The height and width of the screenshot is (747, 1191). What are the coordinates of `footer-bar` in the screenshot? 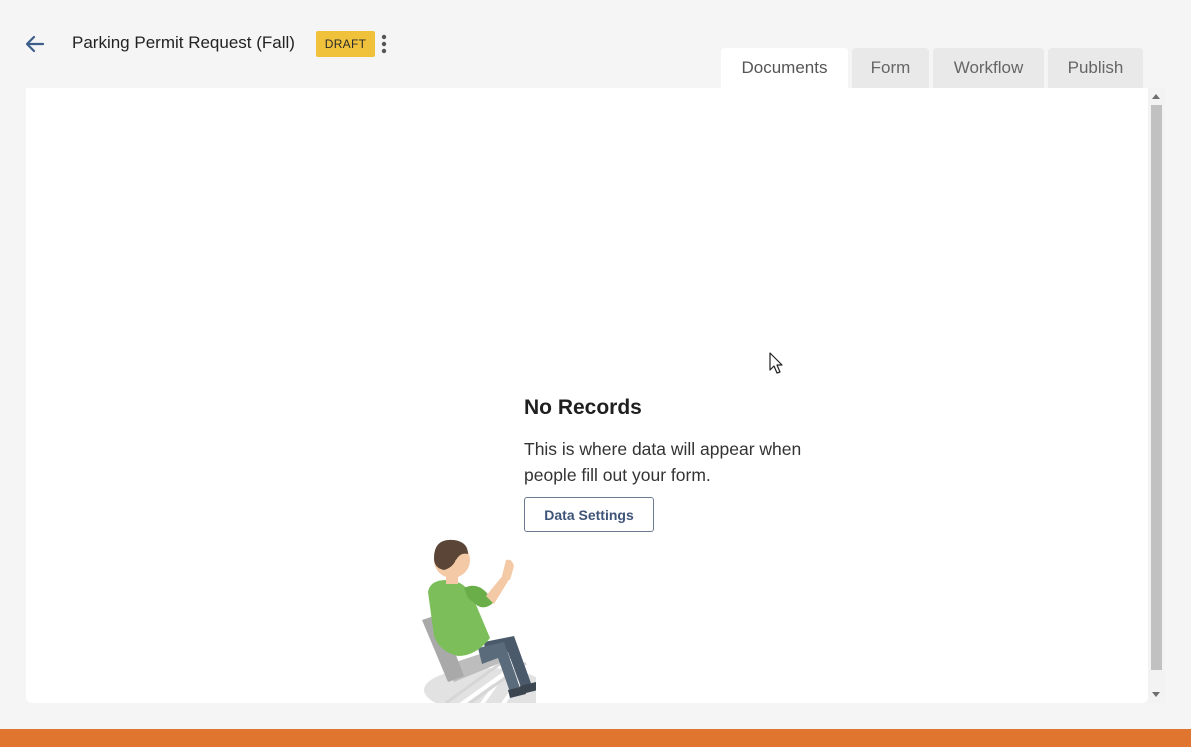 It's located at (595, 738).